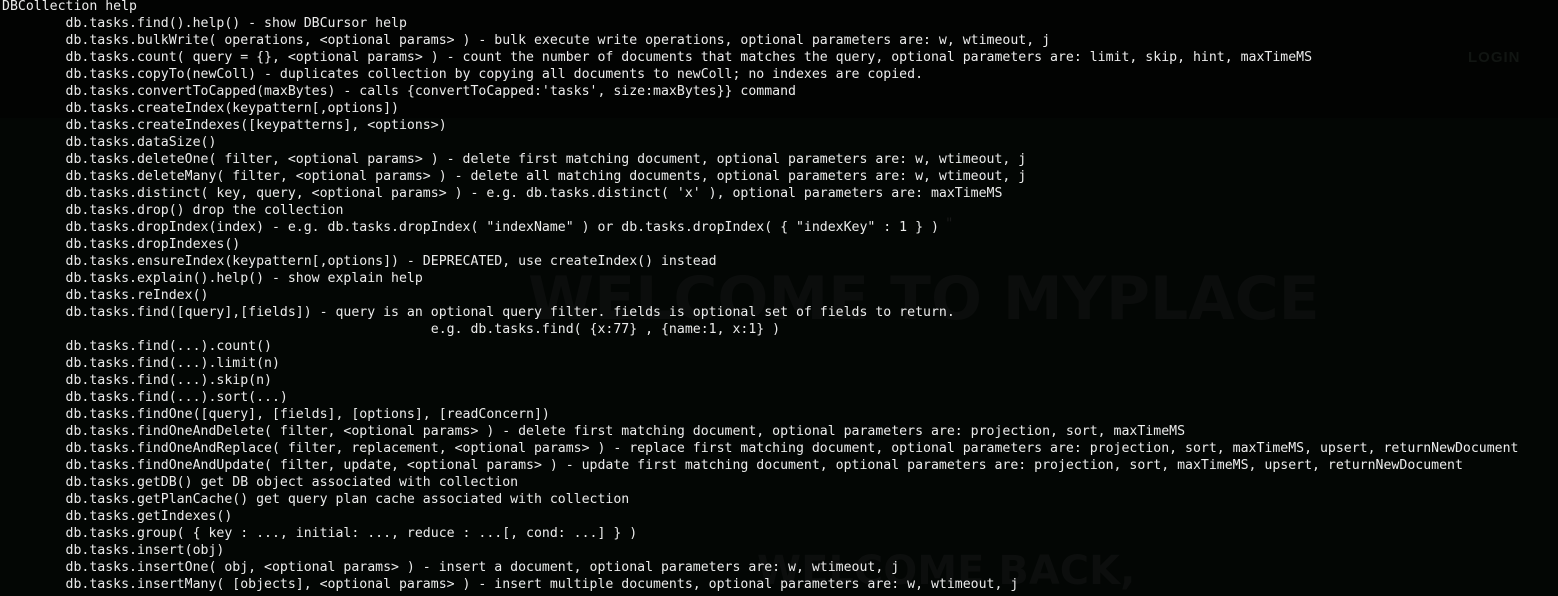 The width and height of the screenshot is (1558, 596). I want to click on terminal-line: db.tasks.find(...).sort(...), so click(145, 397).